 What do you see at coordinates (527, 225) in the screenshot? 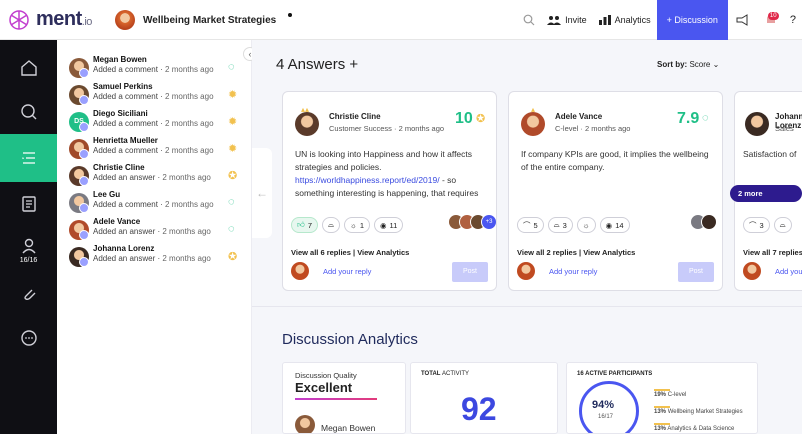
I see `thumbs-up-icon: ⌒` at bounding box center [527, 225].